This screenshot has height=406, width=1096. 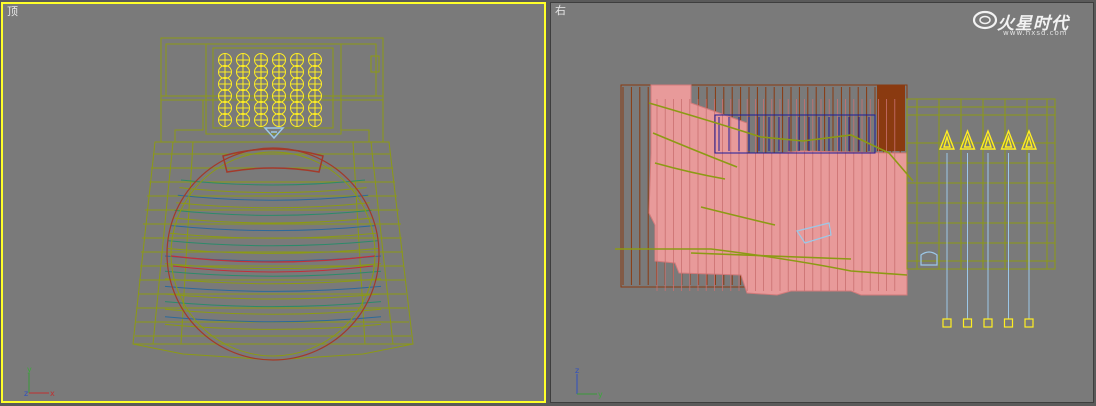 I want to click on axis-tripod-icon: y z x, so click(x=39, y=381).